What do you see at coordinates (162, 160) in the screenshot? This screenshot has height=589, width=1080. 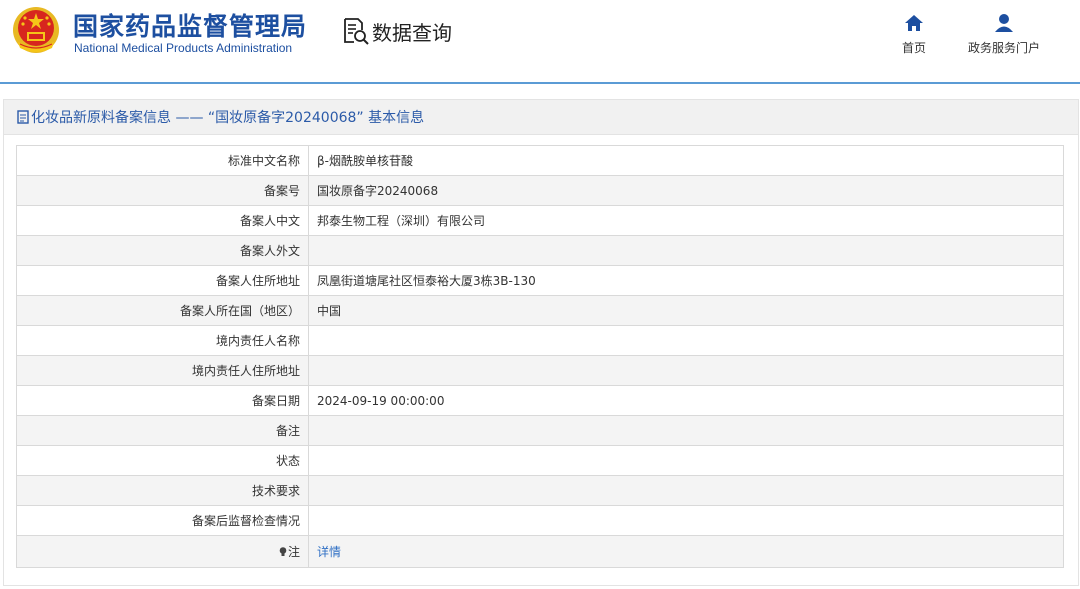 I see `field-label: 标准中文名称` at bounding box center [162, 160].